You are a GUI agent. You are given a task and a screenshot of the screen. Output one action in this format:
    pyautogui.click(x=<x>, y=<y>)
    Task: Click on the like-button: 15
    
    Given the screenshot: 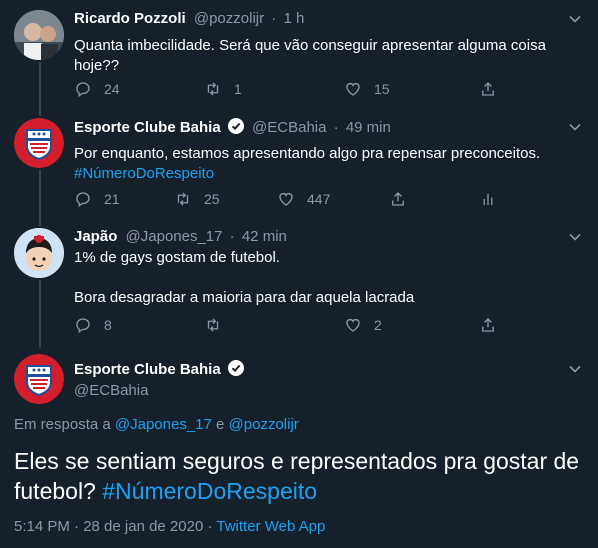 What is the action you would take?
    pyautogui.click(x=367, y=89)
    